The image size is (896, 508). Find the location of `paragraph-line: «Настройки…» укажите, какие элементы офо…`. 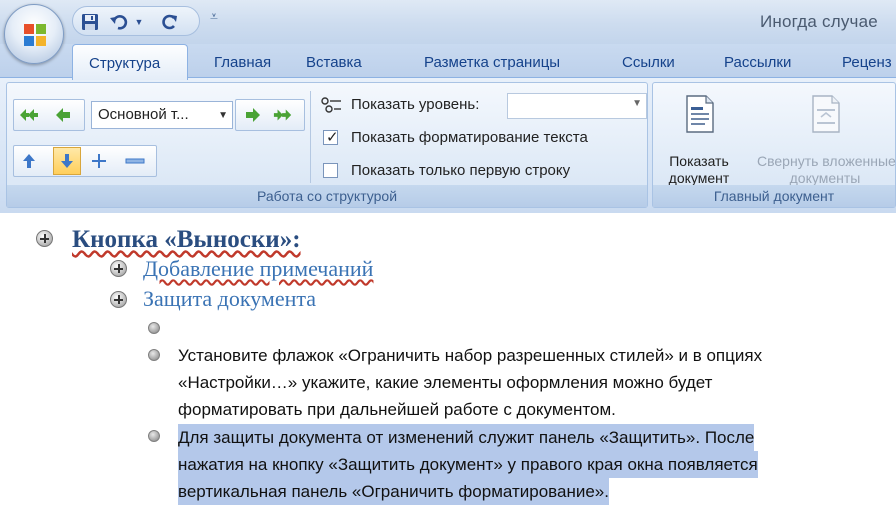

paragraph-line: «Настройки…» укажите, какие элементы офо… is located at coordinates (445, 382).